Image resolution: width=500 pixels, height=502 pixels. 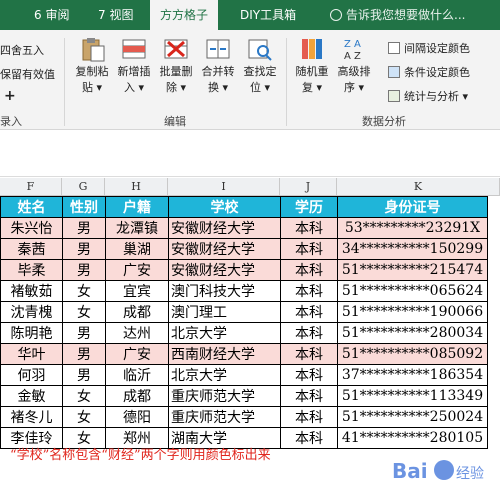 What do you see at coordinates (31, 249) in the screenshot?
I see `cell-name: 秦茜` at bounding box center [31, 249].